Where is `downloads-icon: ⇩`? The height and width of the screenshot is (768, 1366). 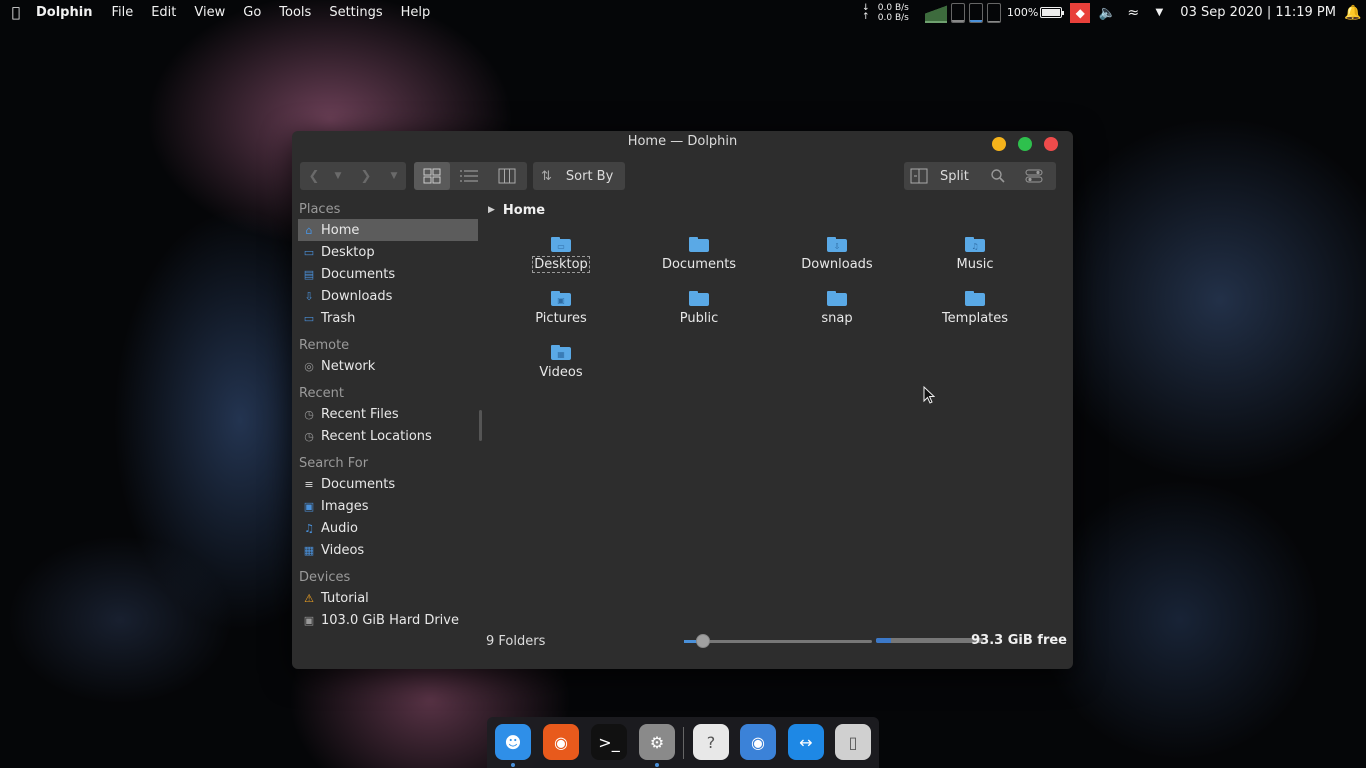 downloads-icon: ⇩ is located at coordinates (309, 296).